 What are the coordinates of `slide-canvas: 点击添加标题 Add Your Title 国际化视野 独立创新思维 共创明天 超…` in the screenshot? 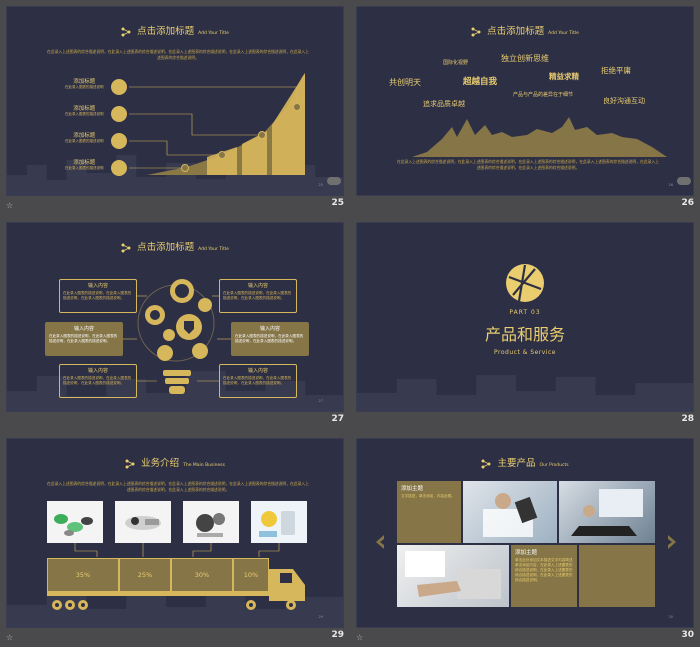 It's located at (525, 101).